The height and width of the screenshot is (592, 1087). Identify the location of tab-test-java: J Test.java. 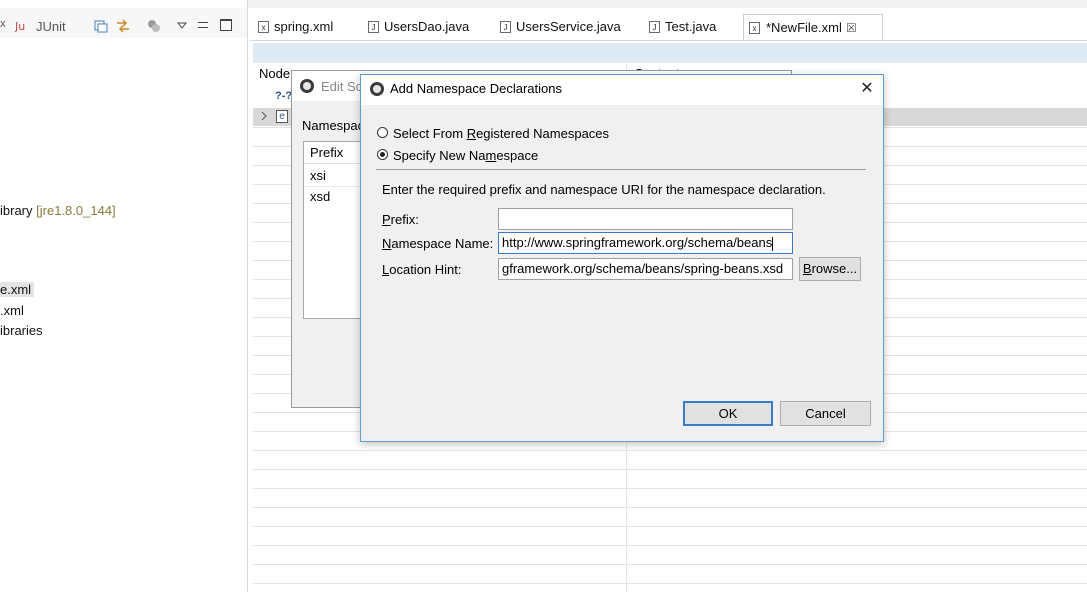
(681, 27).